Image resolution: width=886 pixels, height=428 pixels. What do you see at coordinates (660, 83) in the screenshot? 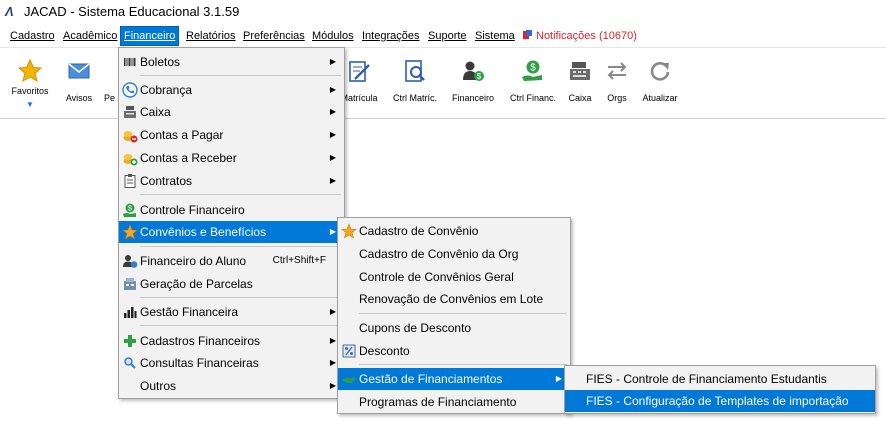
I see `toolbar-atualizar-button: Atualizar` at bounding box center [660, 83].